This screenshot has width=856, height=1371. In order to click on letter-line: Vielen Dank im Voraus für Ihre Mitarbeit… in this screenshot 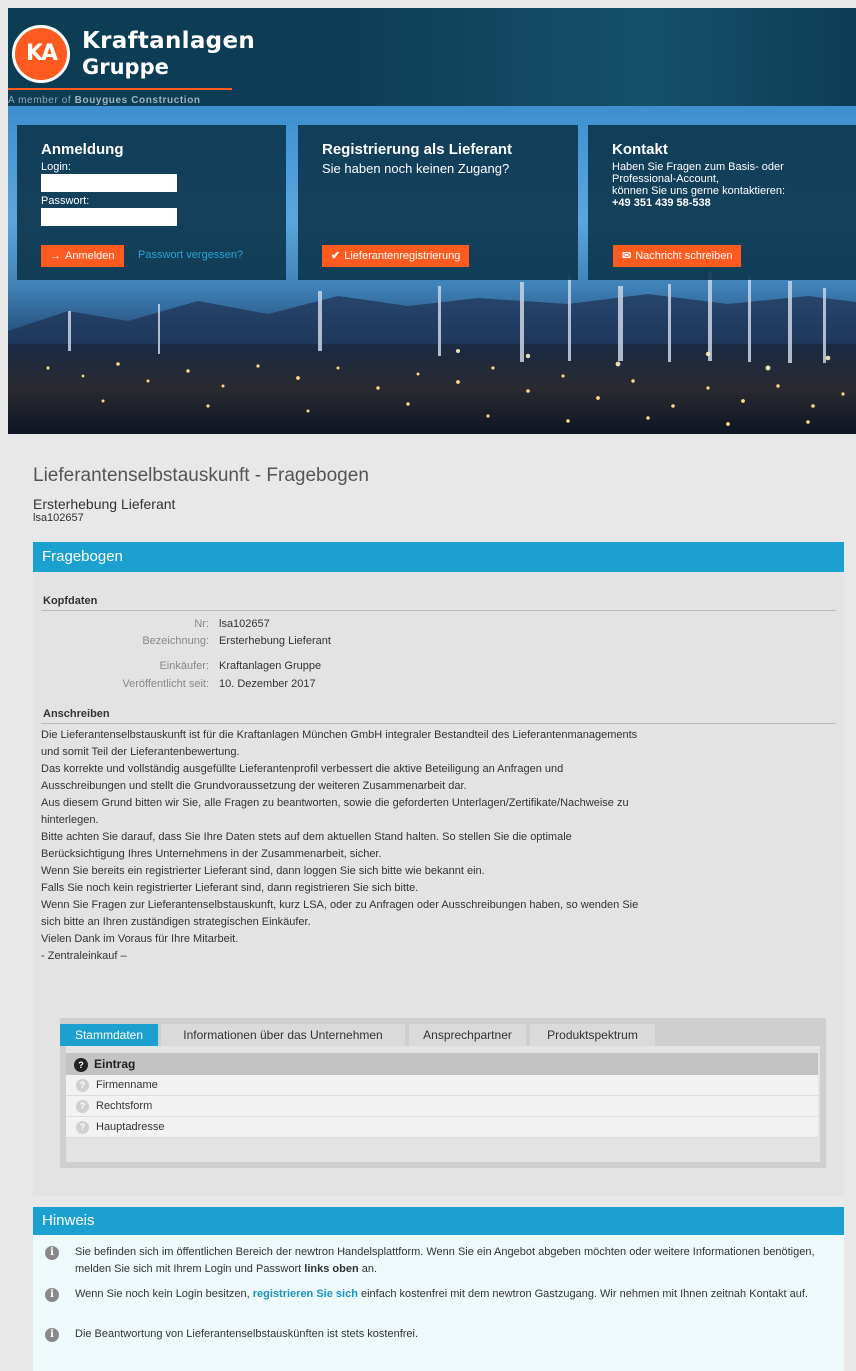, I will do `click(140, 939)`.